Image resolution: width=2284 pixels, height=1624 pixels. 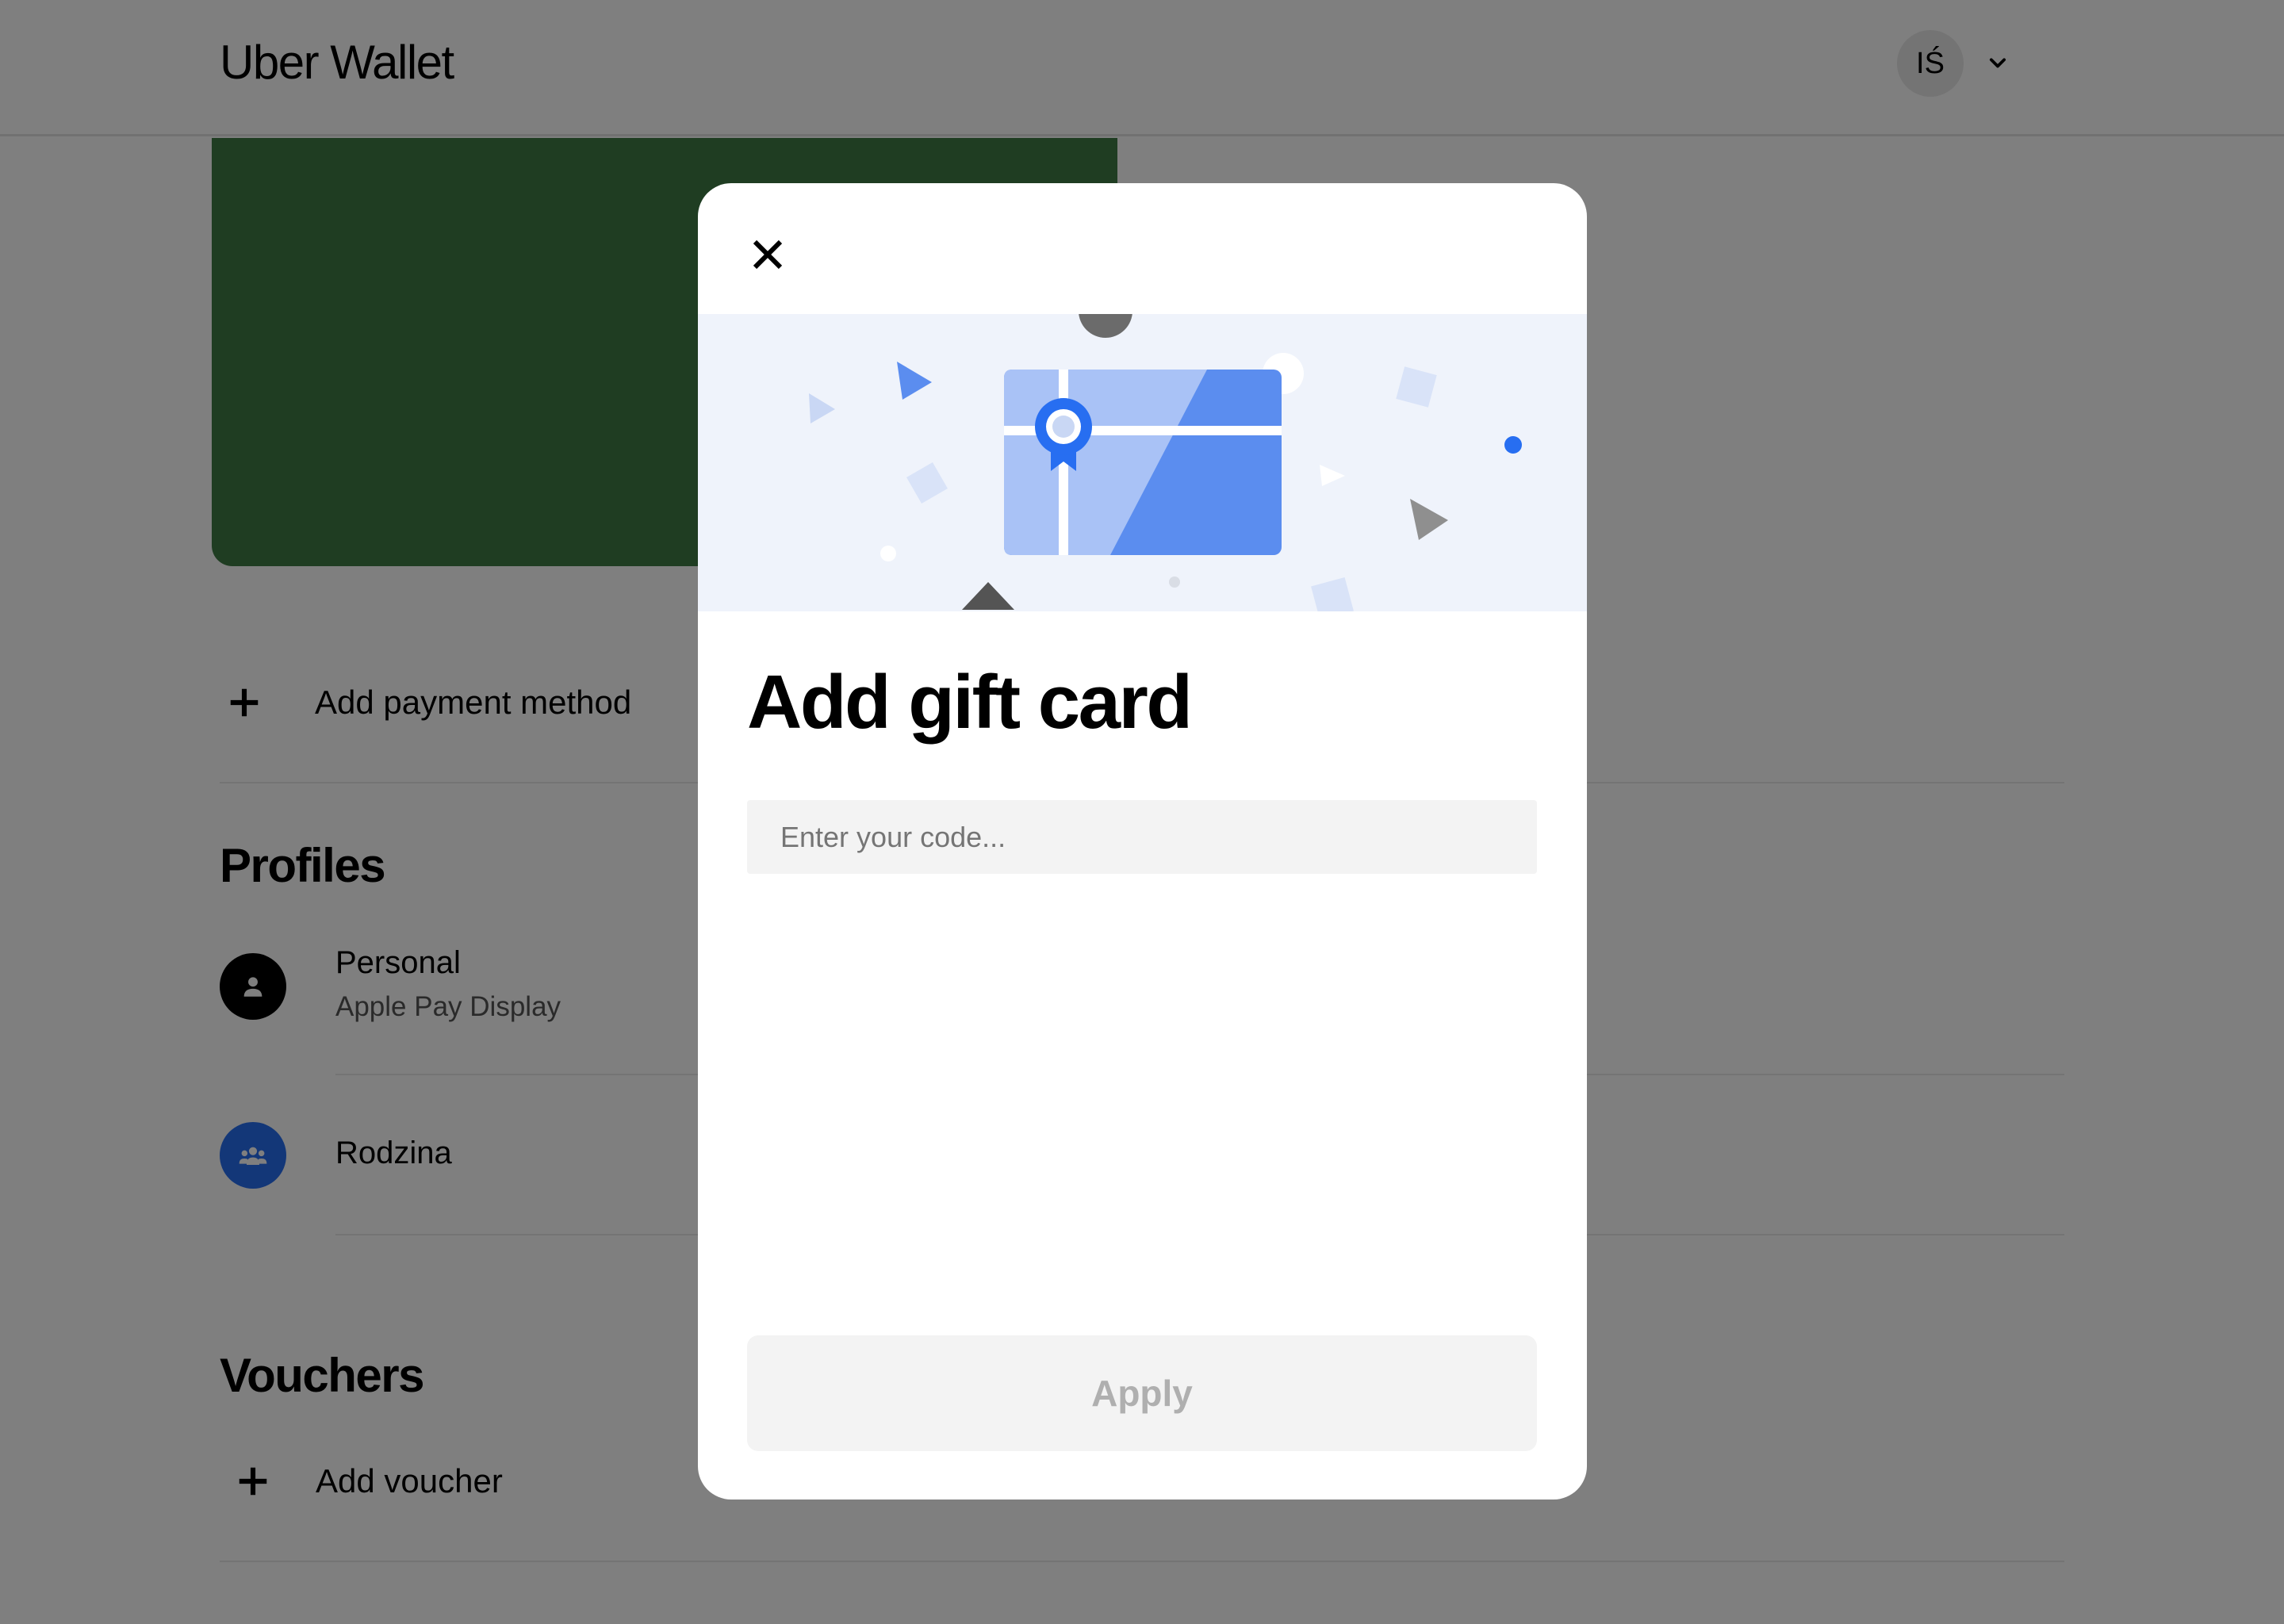 I want to click on close-icon, so click(x=768, y=255).